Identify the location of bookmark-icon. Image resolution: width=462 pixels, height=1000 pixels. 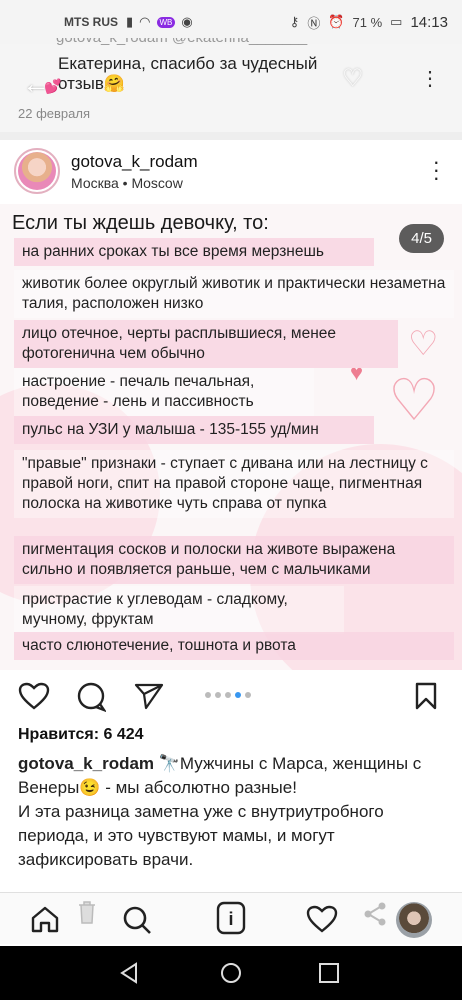
(426, 698).